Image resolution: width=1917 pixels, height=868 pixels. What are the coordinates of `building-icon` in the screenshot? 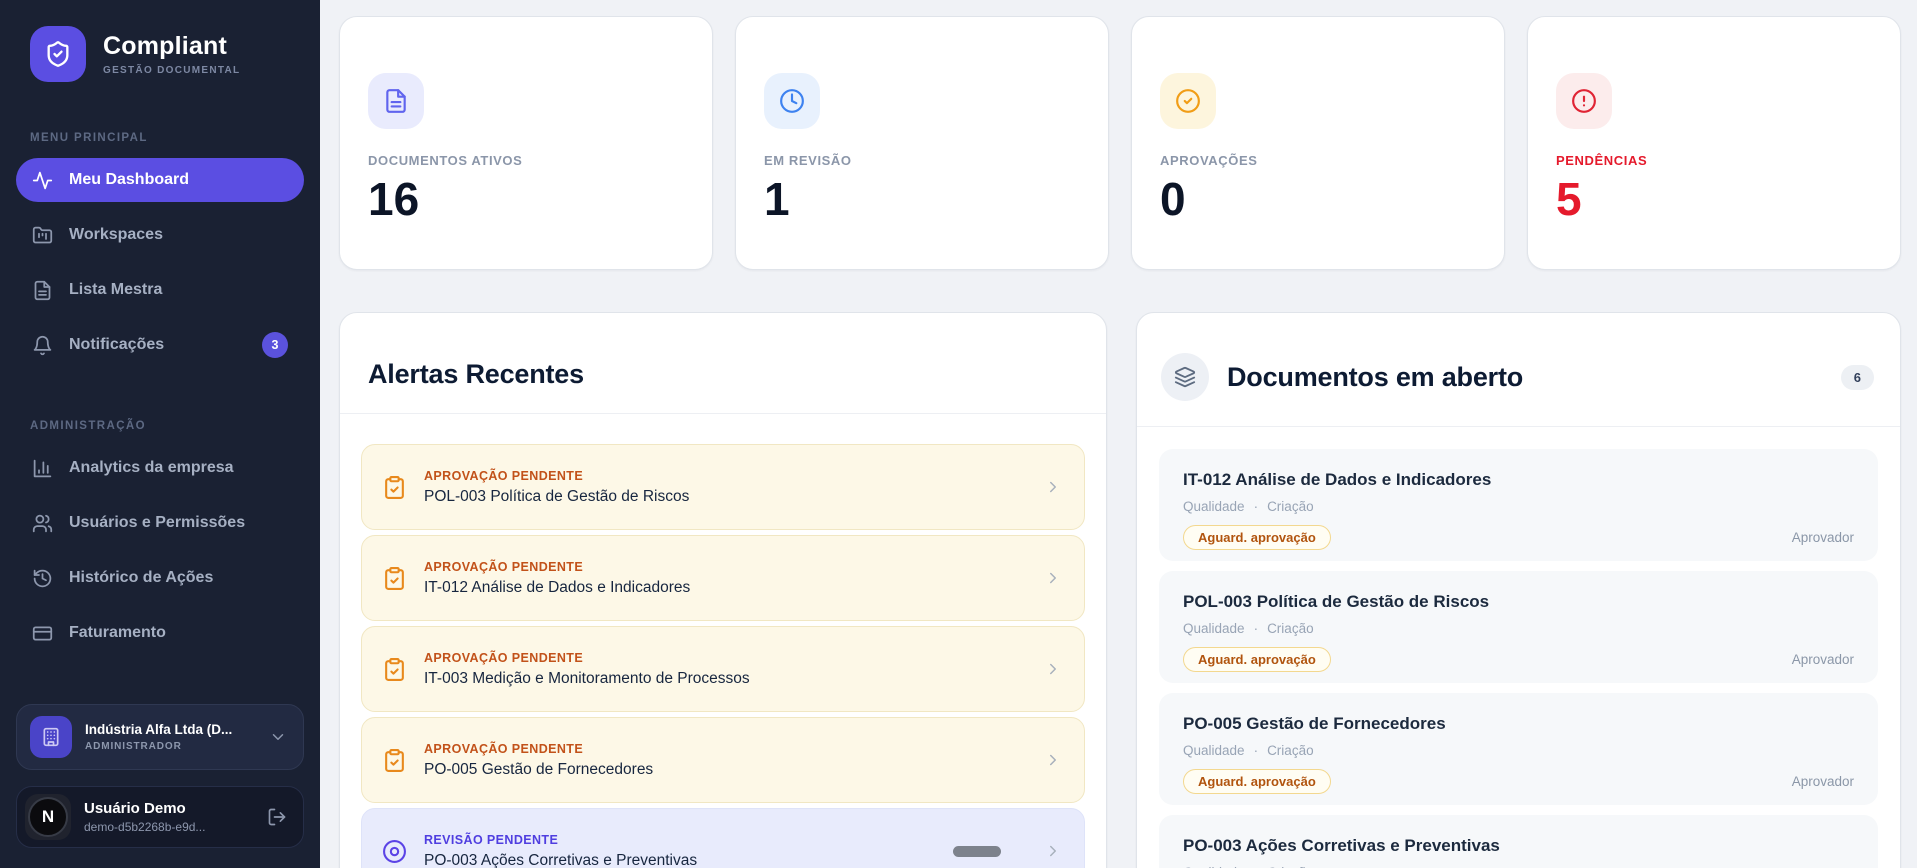 It's located at (51, 737).